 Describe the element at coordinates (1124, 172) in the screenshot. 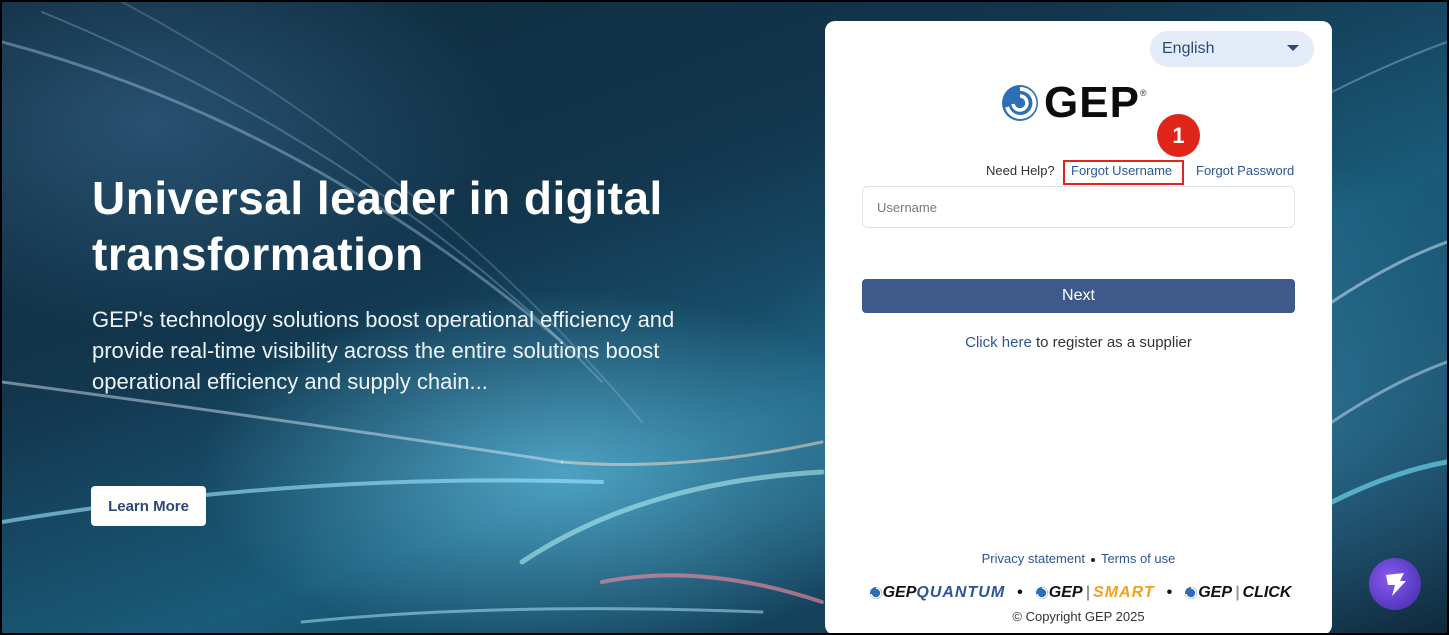

I see `forgot-username-link: Forgot Username` at that location.